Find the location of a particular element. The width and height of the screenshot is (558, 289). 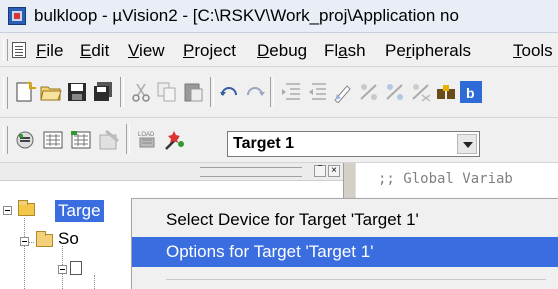

bookmark-prev-icon is located at coordinates (395, 92).